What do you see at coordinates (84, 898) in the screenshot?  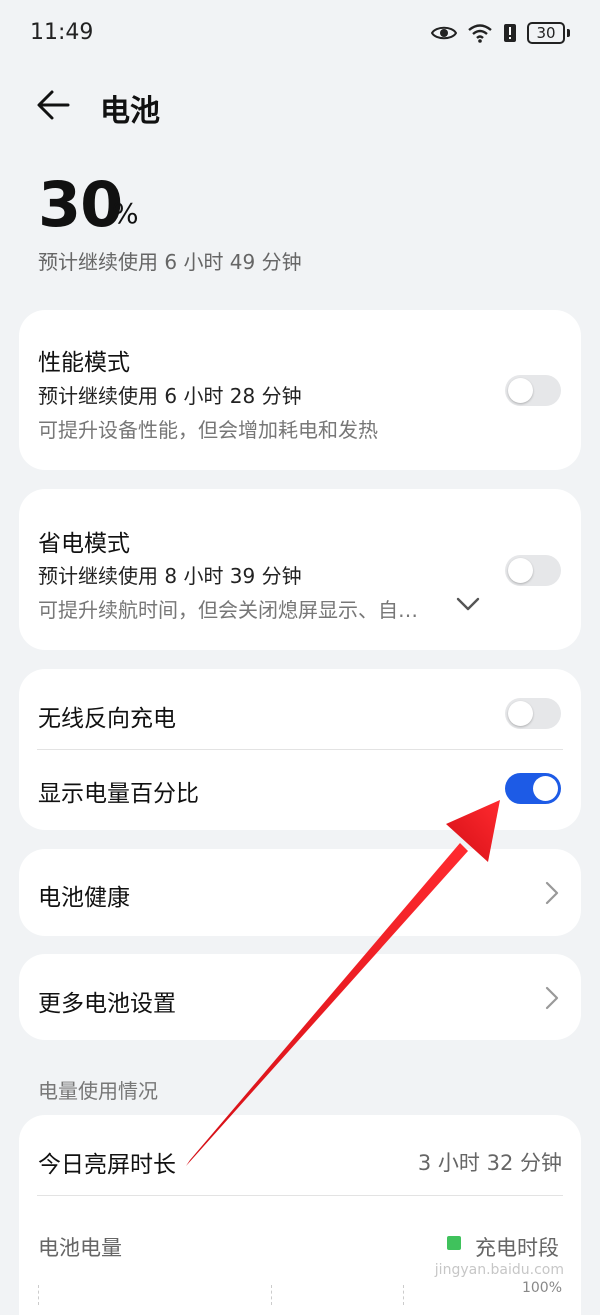 I see `battery-health-title: 电池健康` at bounding box center [84, 898].